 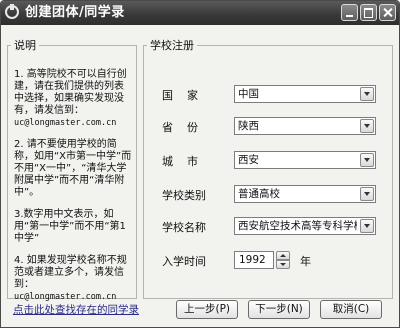 What do you see at coordinates (305, 261) in the screenshot?
I see `year-unit-label: 年` at bounding box center [305, 261].